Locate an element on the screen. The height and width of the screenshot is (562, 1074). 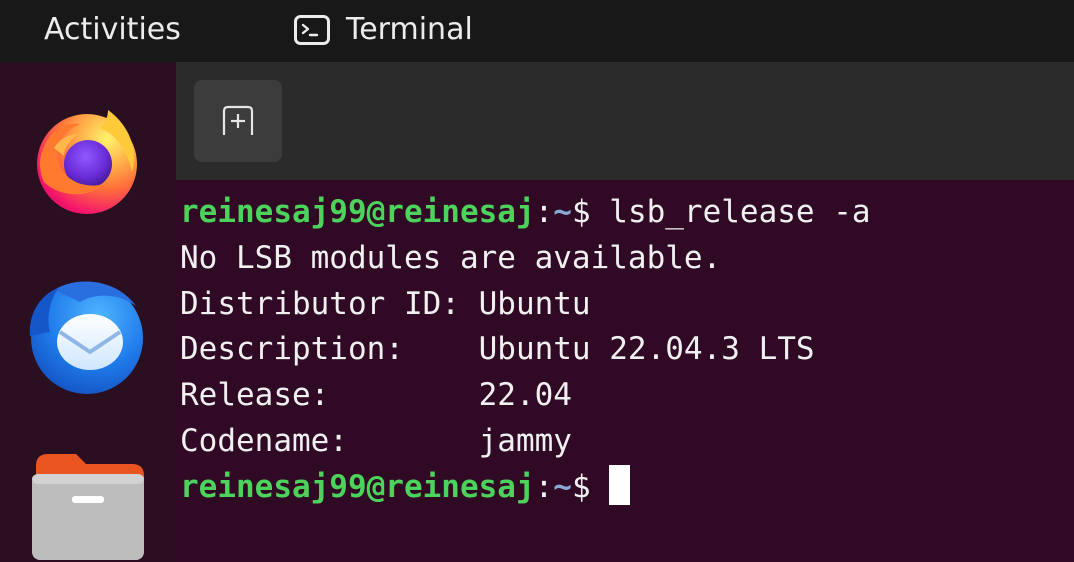
output-line: Description: Ubuntu 22.04.3 LTS is located at coordinates (497, 349).